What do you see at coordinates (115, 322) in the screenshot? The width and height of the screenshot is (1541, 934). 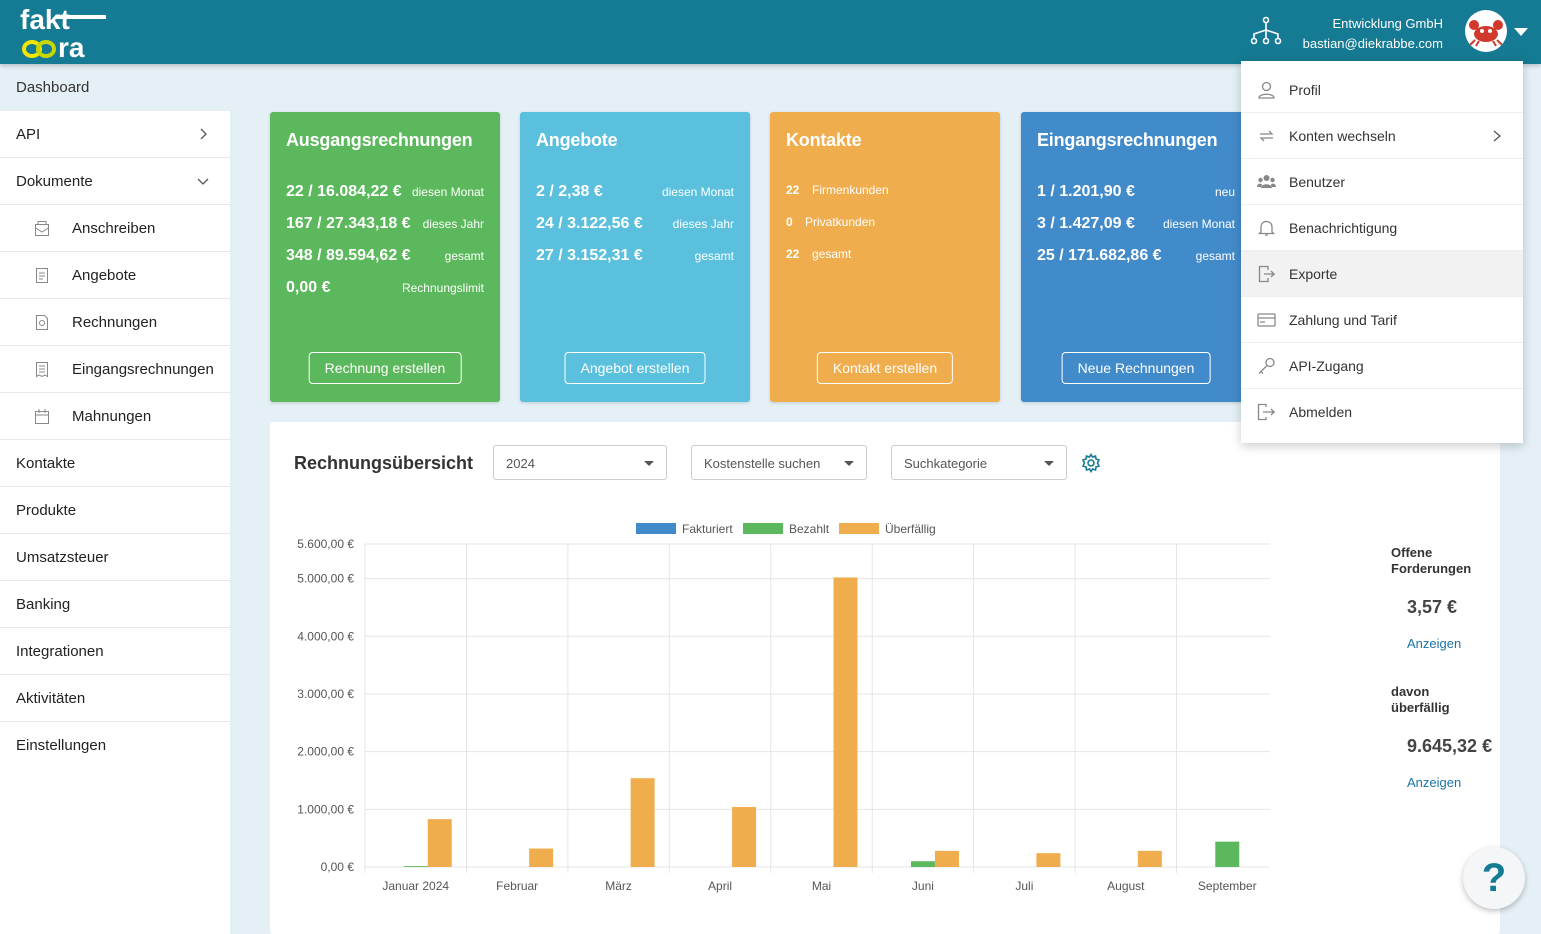 I see `sidebar-item-rechnungen: Rechnungen` at bounding box center [115, 322].